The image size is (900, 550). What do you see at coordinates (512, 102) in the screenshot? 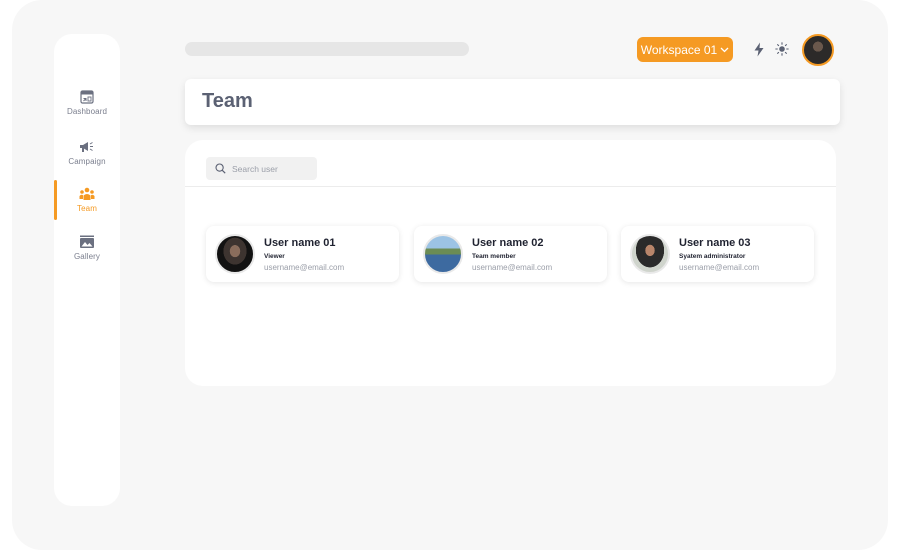
I see `page-header-card: Team` at bounding box center [512, 102].